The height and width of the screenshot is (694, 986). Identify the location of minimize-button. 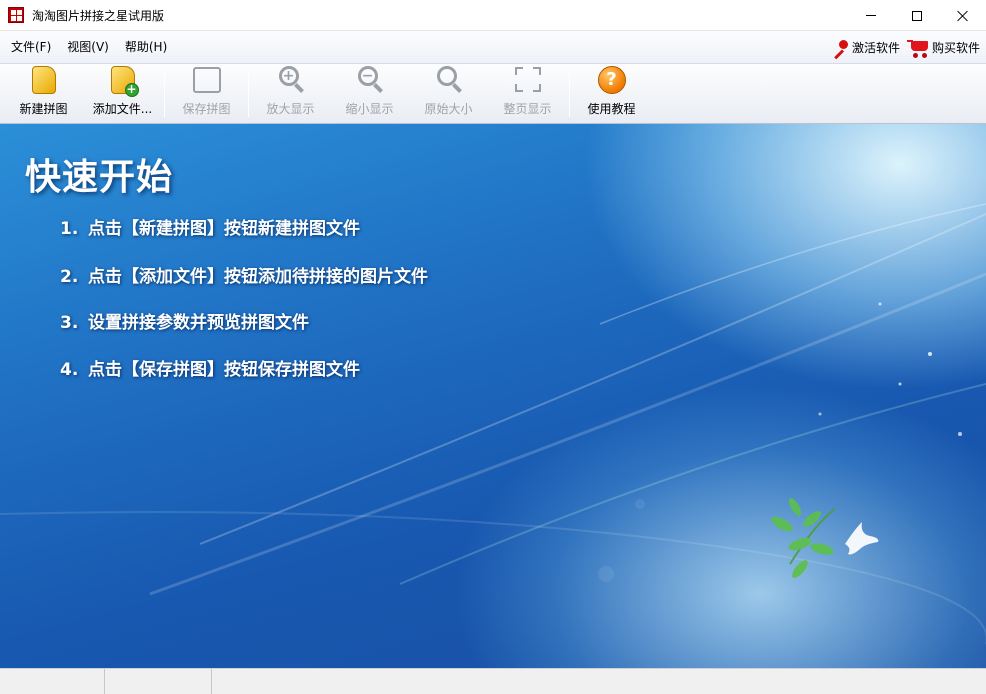
(871, 15).